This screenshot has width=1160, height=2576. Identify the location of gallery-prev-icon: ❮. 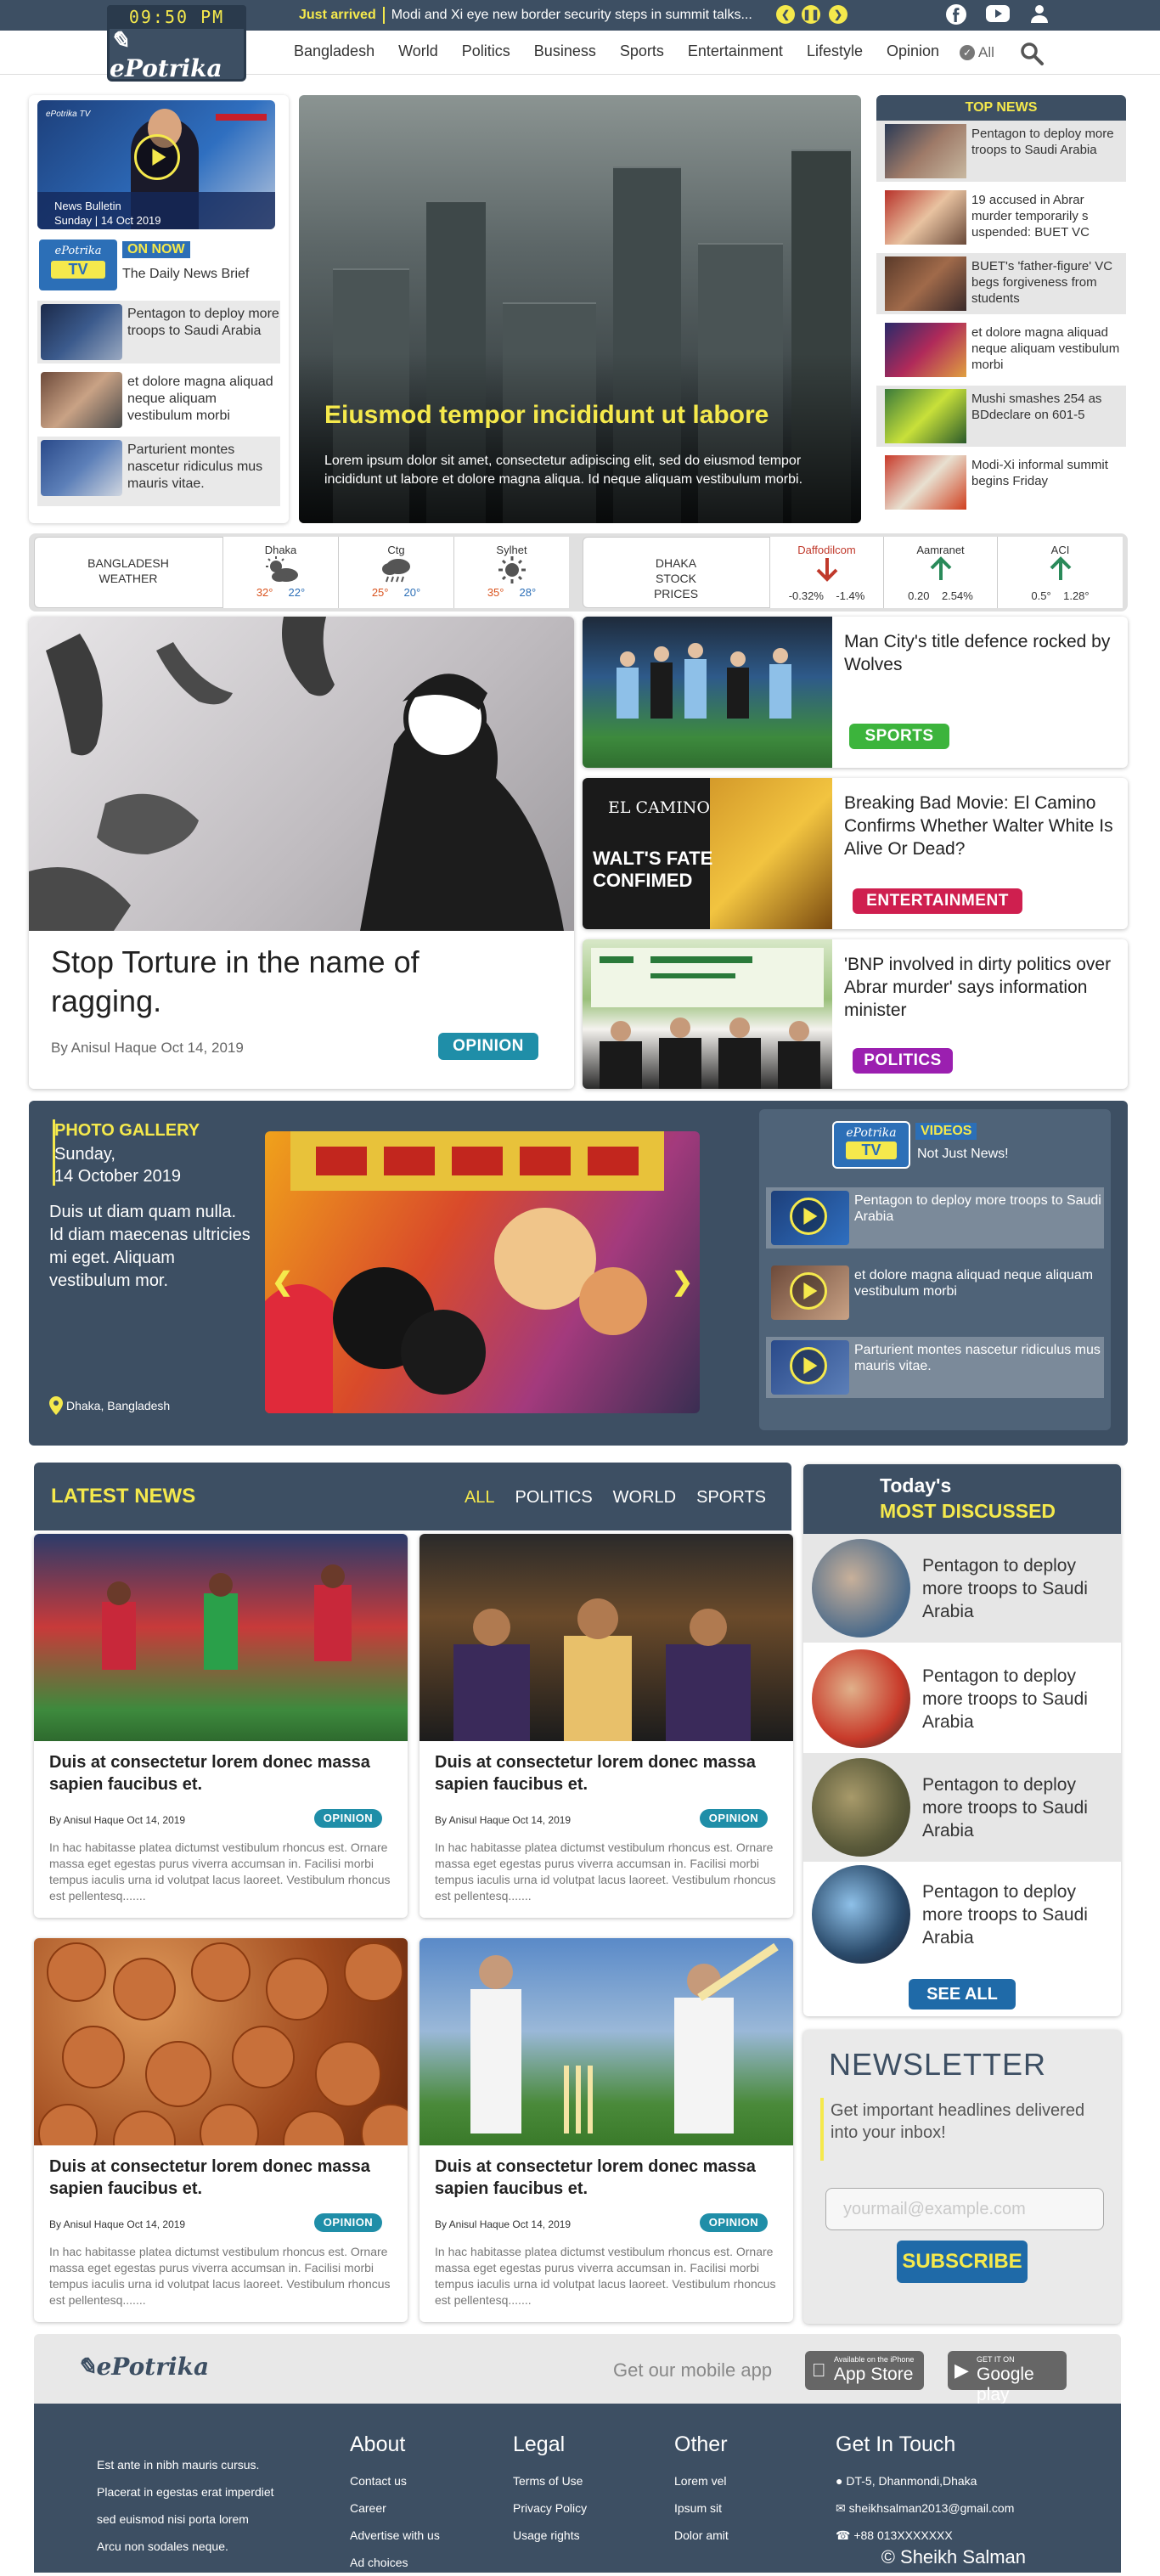
(282, 1282).